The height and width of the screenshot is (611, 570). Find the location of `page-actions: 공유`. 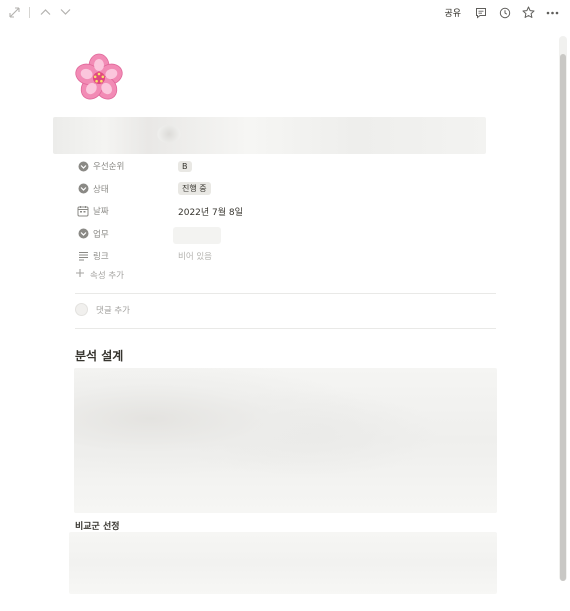

page-actions: 공유 is located at coordinates (500, 12).